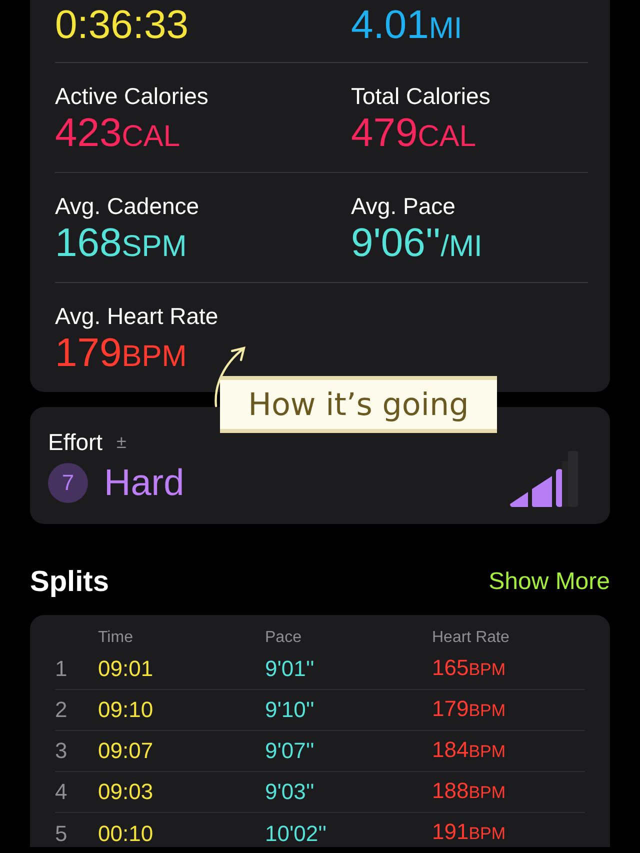  Describe the element at coordinates (358, 404) in the screenshot. I see `annotation-label: How it’s going` at that location.